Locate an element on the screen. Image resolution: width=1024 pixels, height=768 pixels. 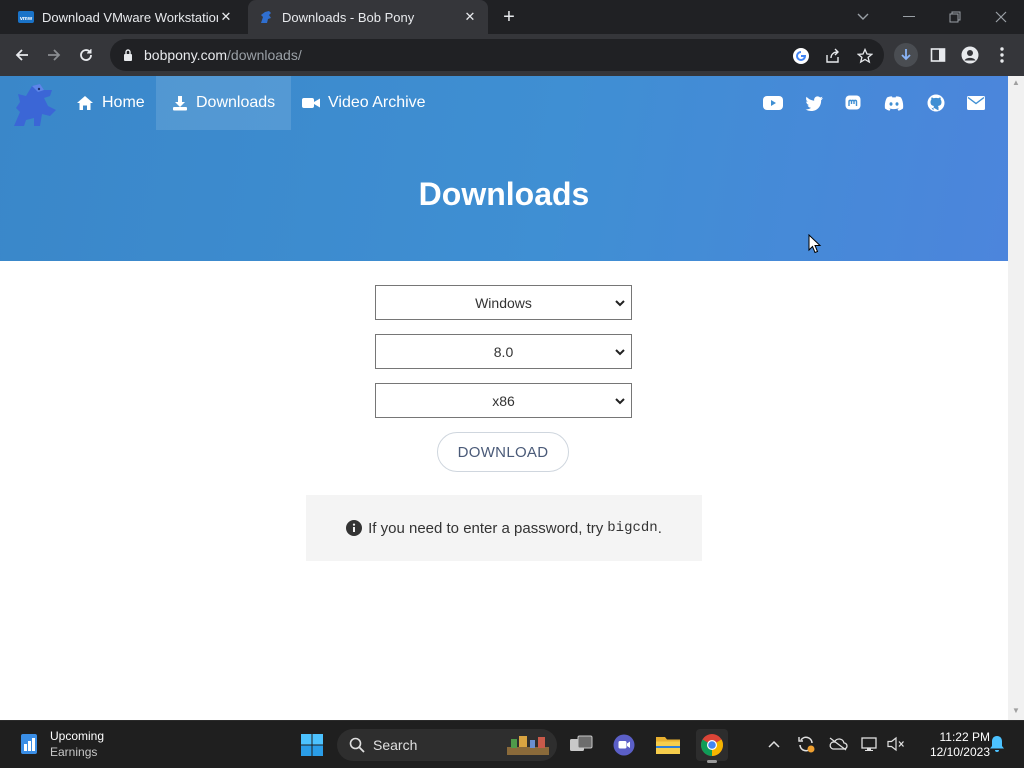
url-host: bobpony.com is located at coordinates (186, 55).